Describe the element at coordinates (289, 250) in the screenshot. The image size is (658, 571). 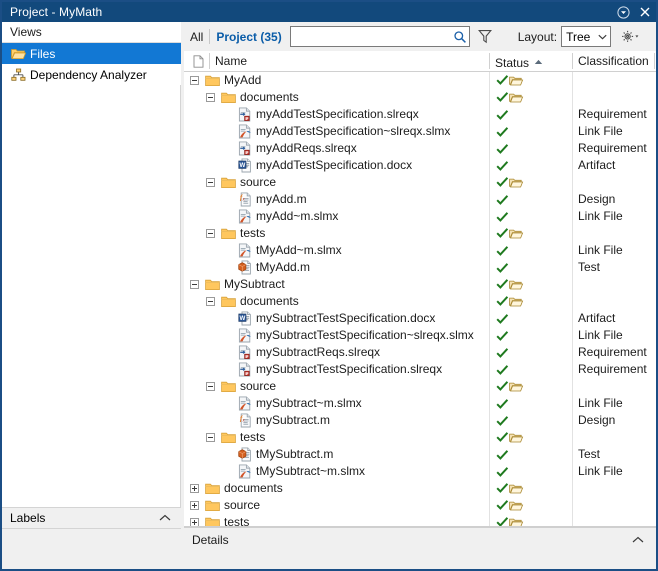
I see `tree-row-name: tMyAdd~m.slmx` at that location.